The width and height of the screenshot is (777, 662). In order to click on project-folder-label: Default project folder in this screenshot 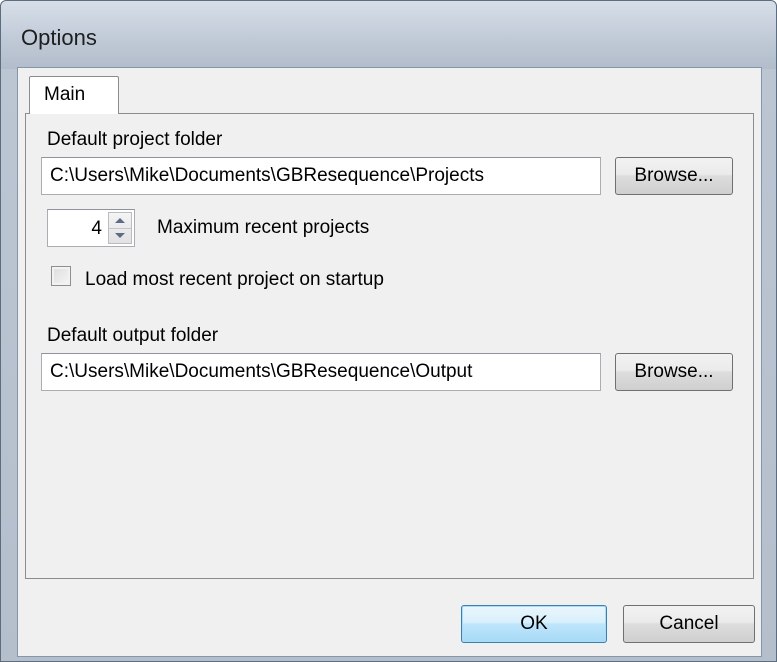, I will do `click(135, 139)`.